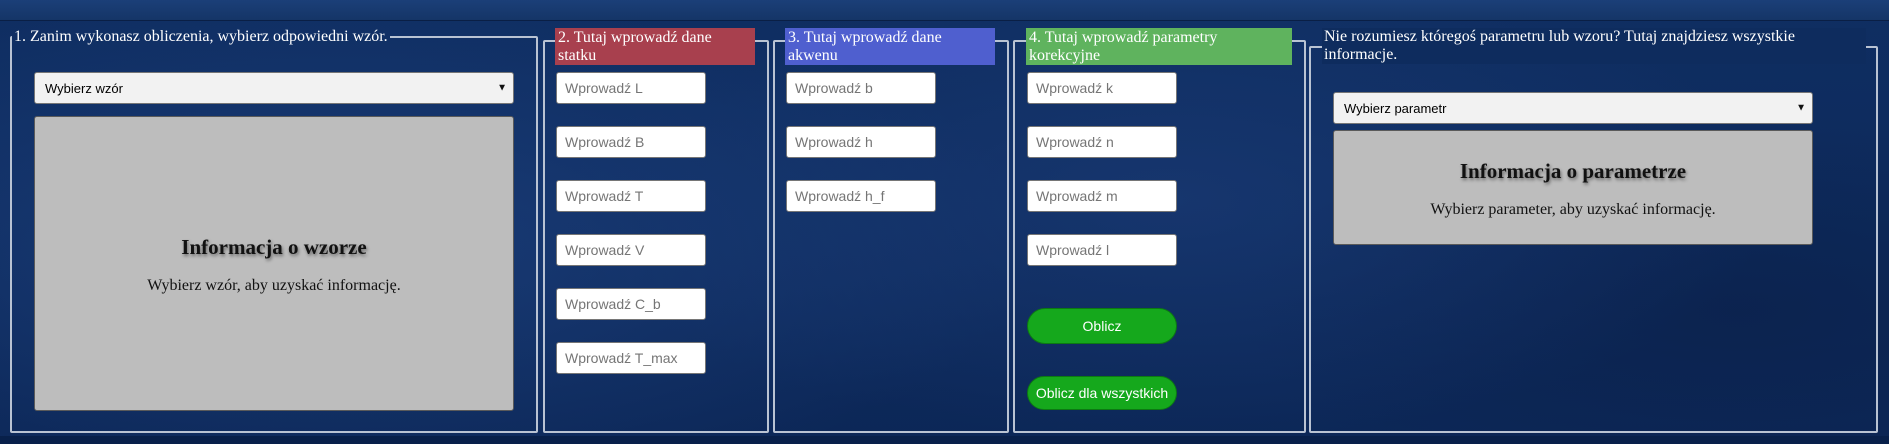 This screenshot has height=444, width=1889. Describe the element at coordinates (1395, 108) in the screenshot. I see `parameter-select-value: Wybierz parametr` at that location.